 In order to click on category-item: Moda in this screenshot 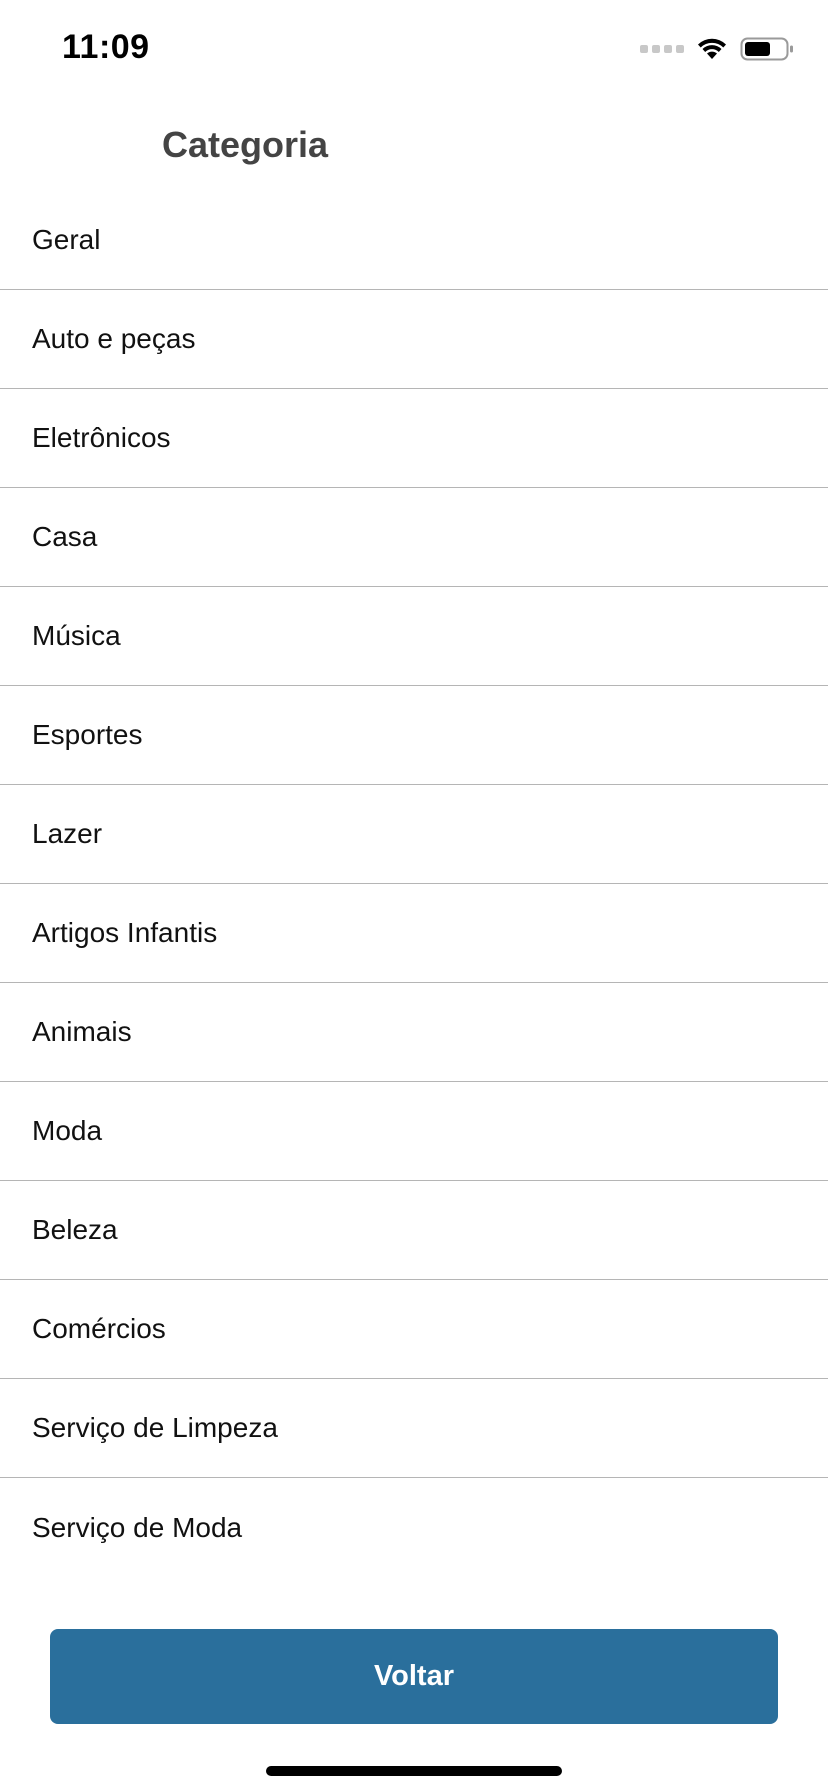, I will do `click(414, 1131)`.